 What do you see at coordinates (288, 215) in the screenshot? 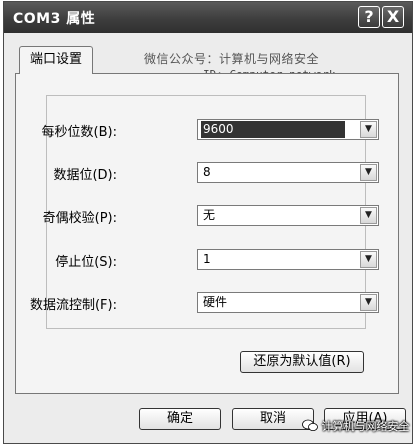
I see `parity-select: 无 ▼` at bounding box center [288, 215].